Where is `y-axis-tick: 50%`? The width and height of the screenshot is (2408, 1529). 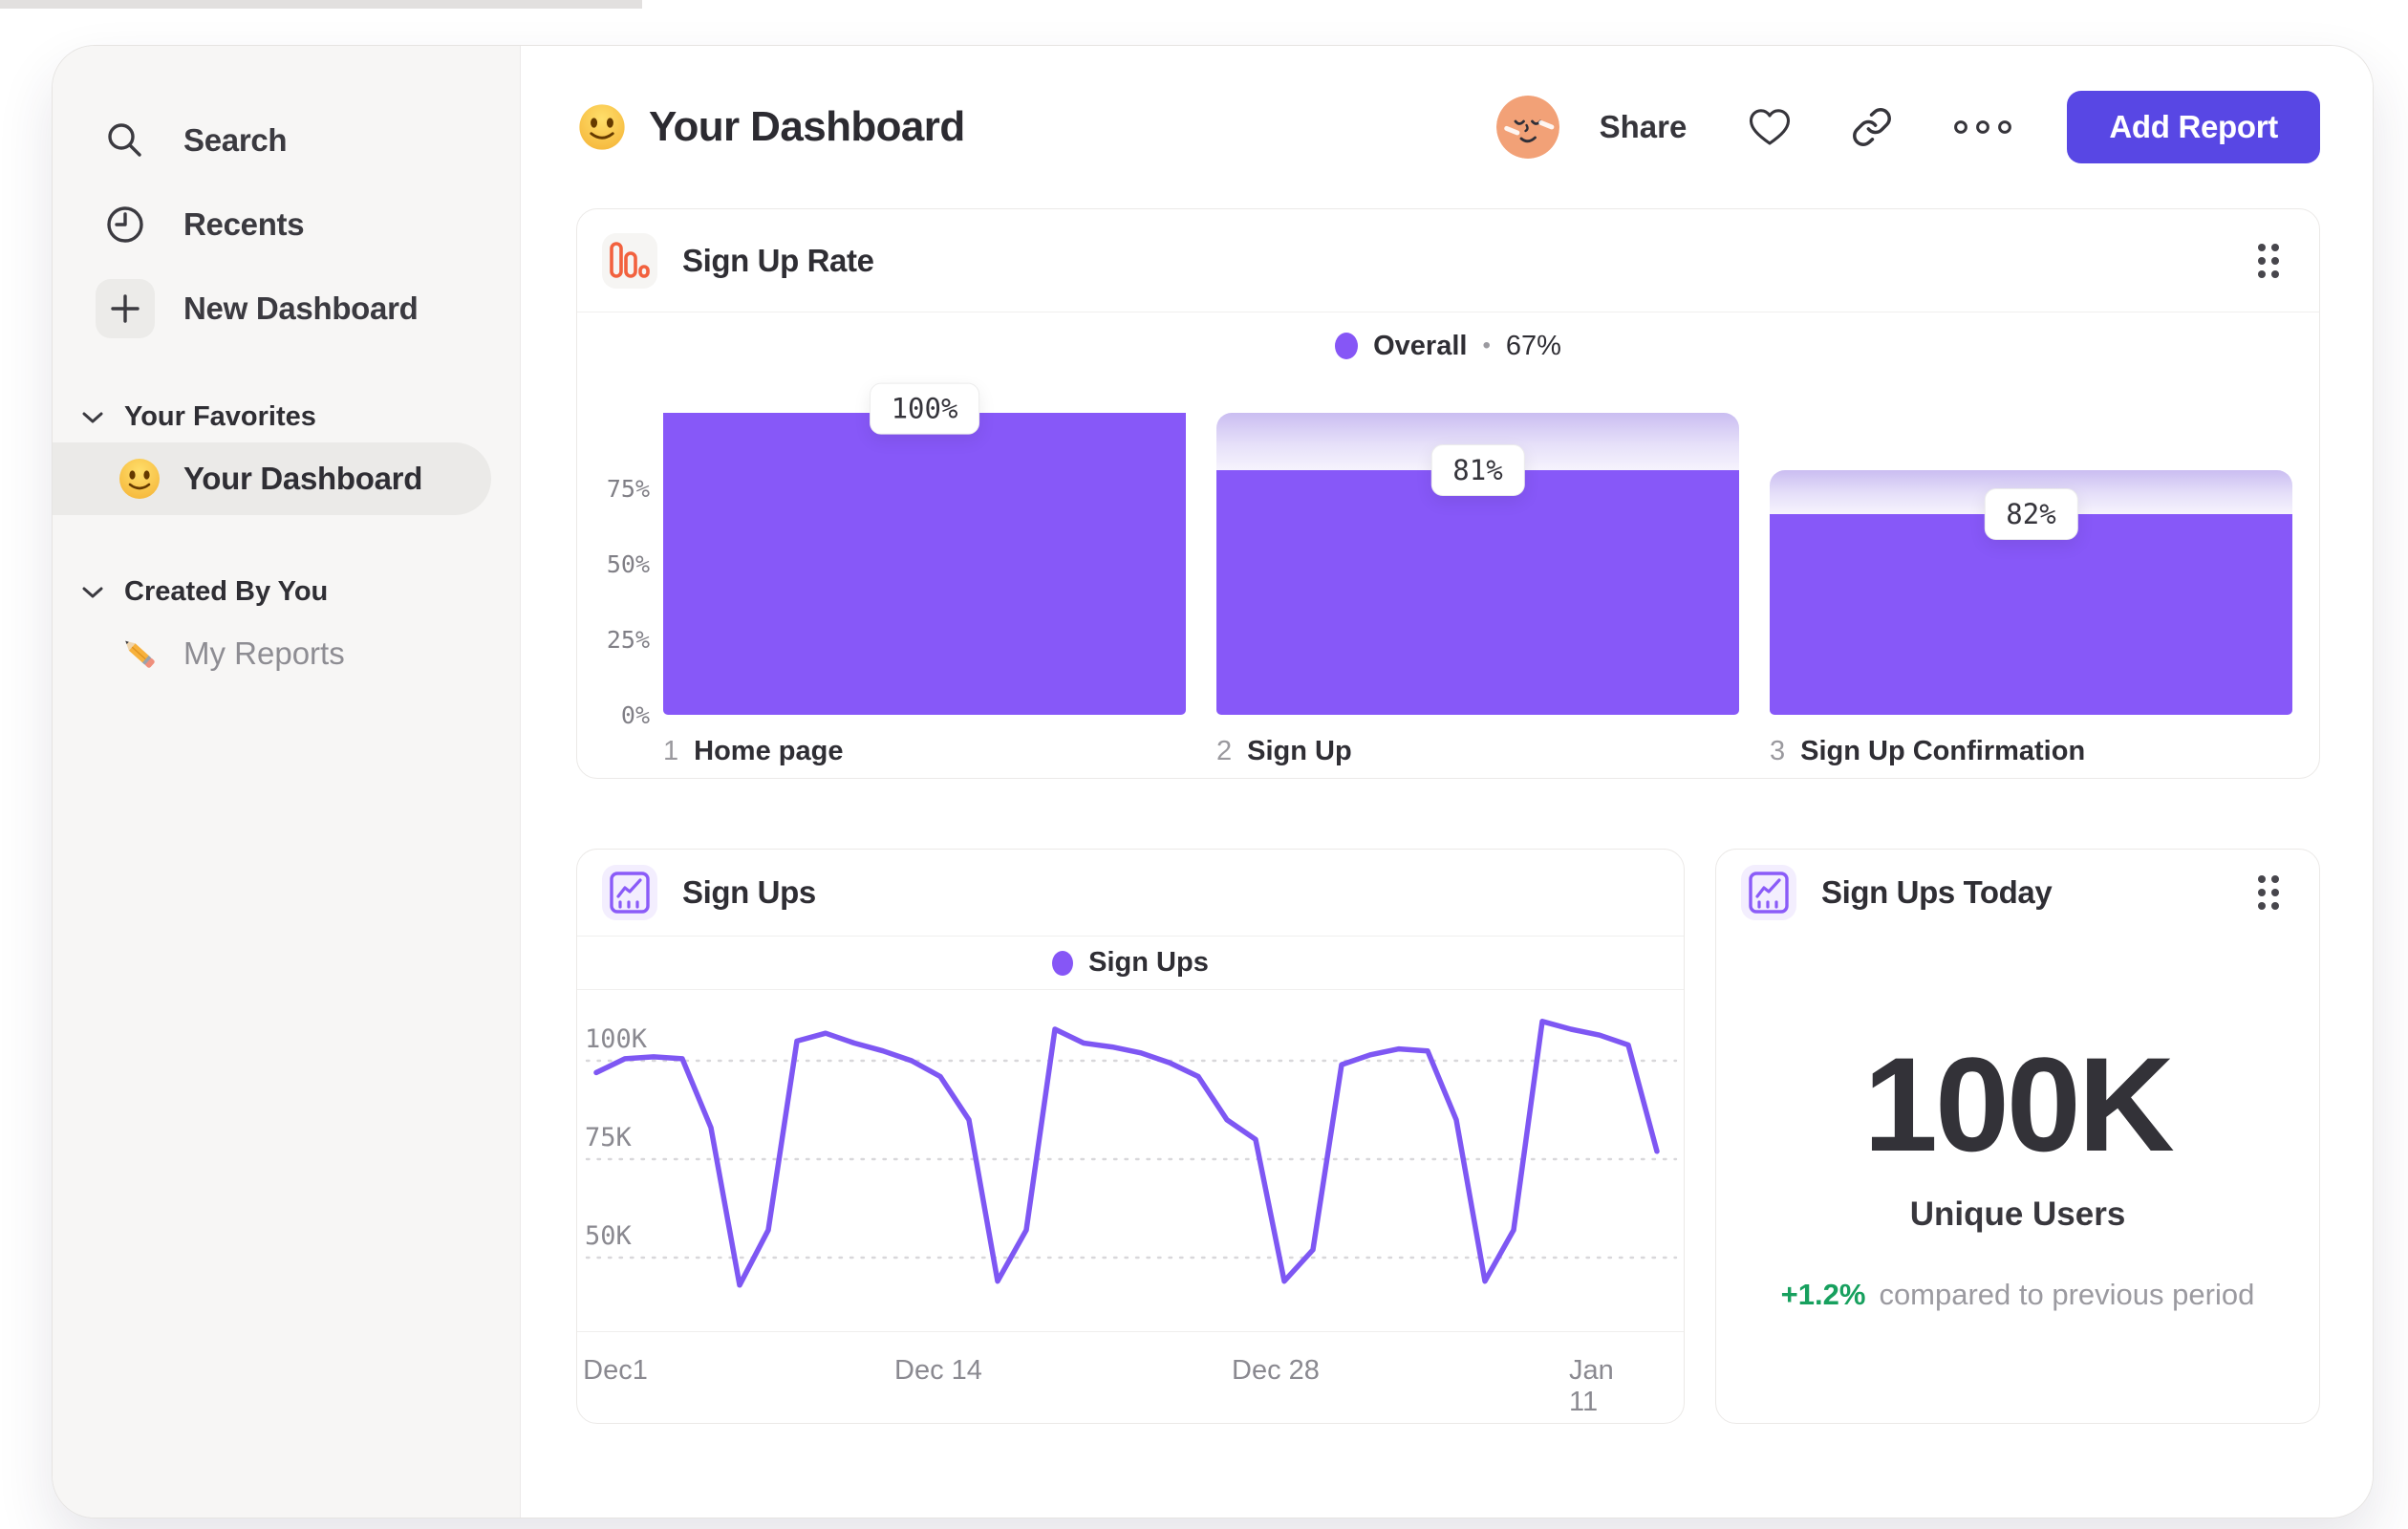 y-axis-tick: 50% is located at coordinates (628, 564).